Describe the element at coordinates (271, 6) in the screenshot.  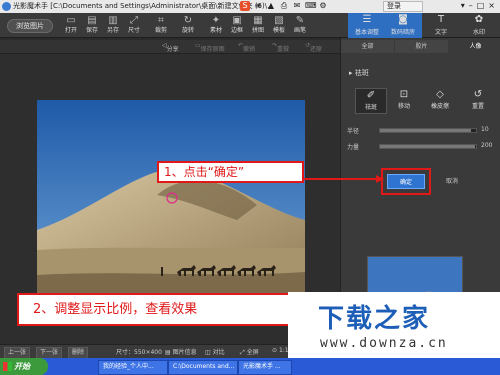
I see `shirt-icon: ▲` at that location.